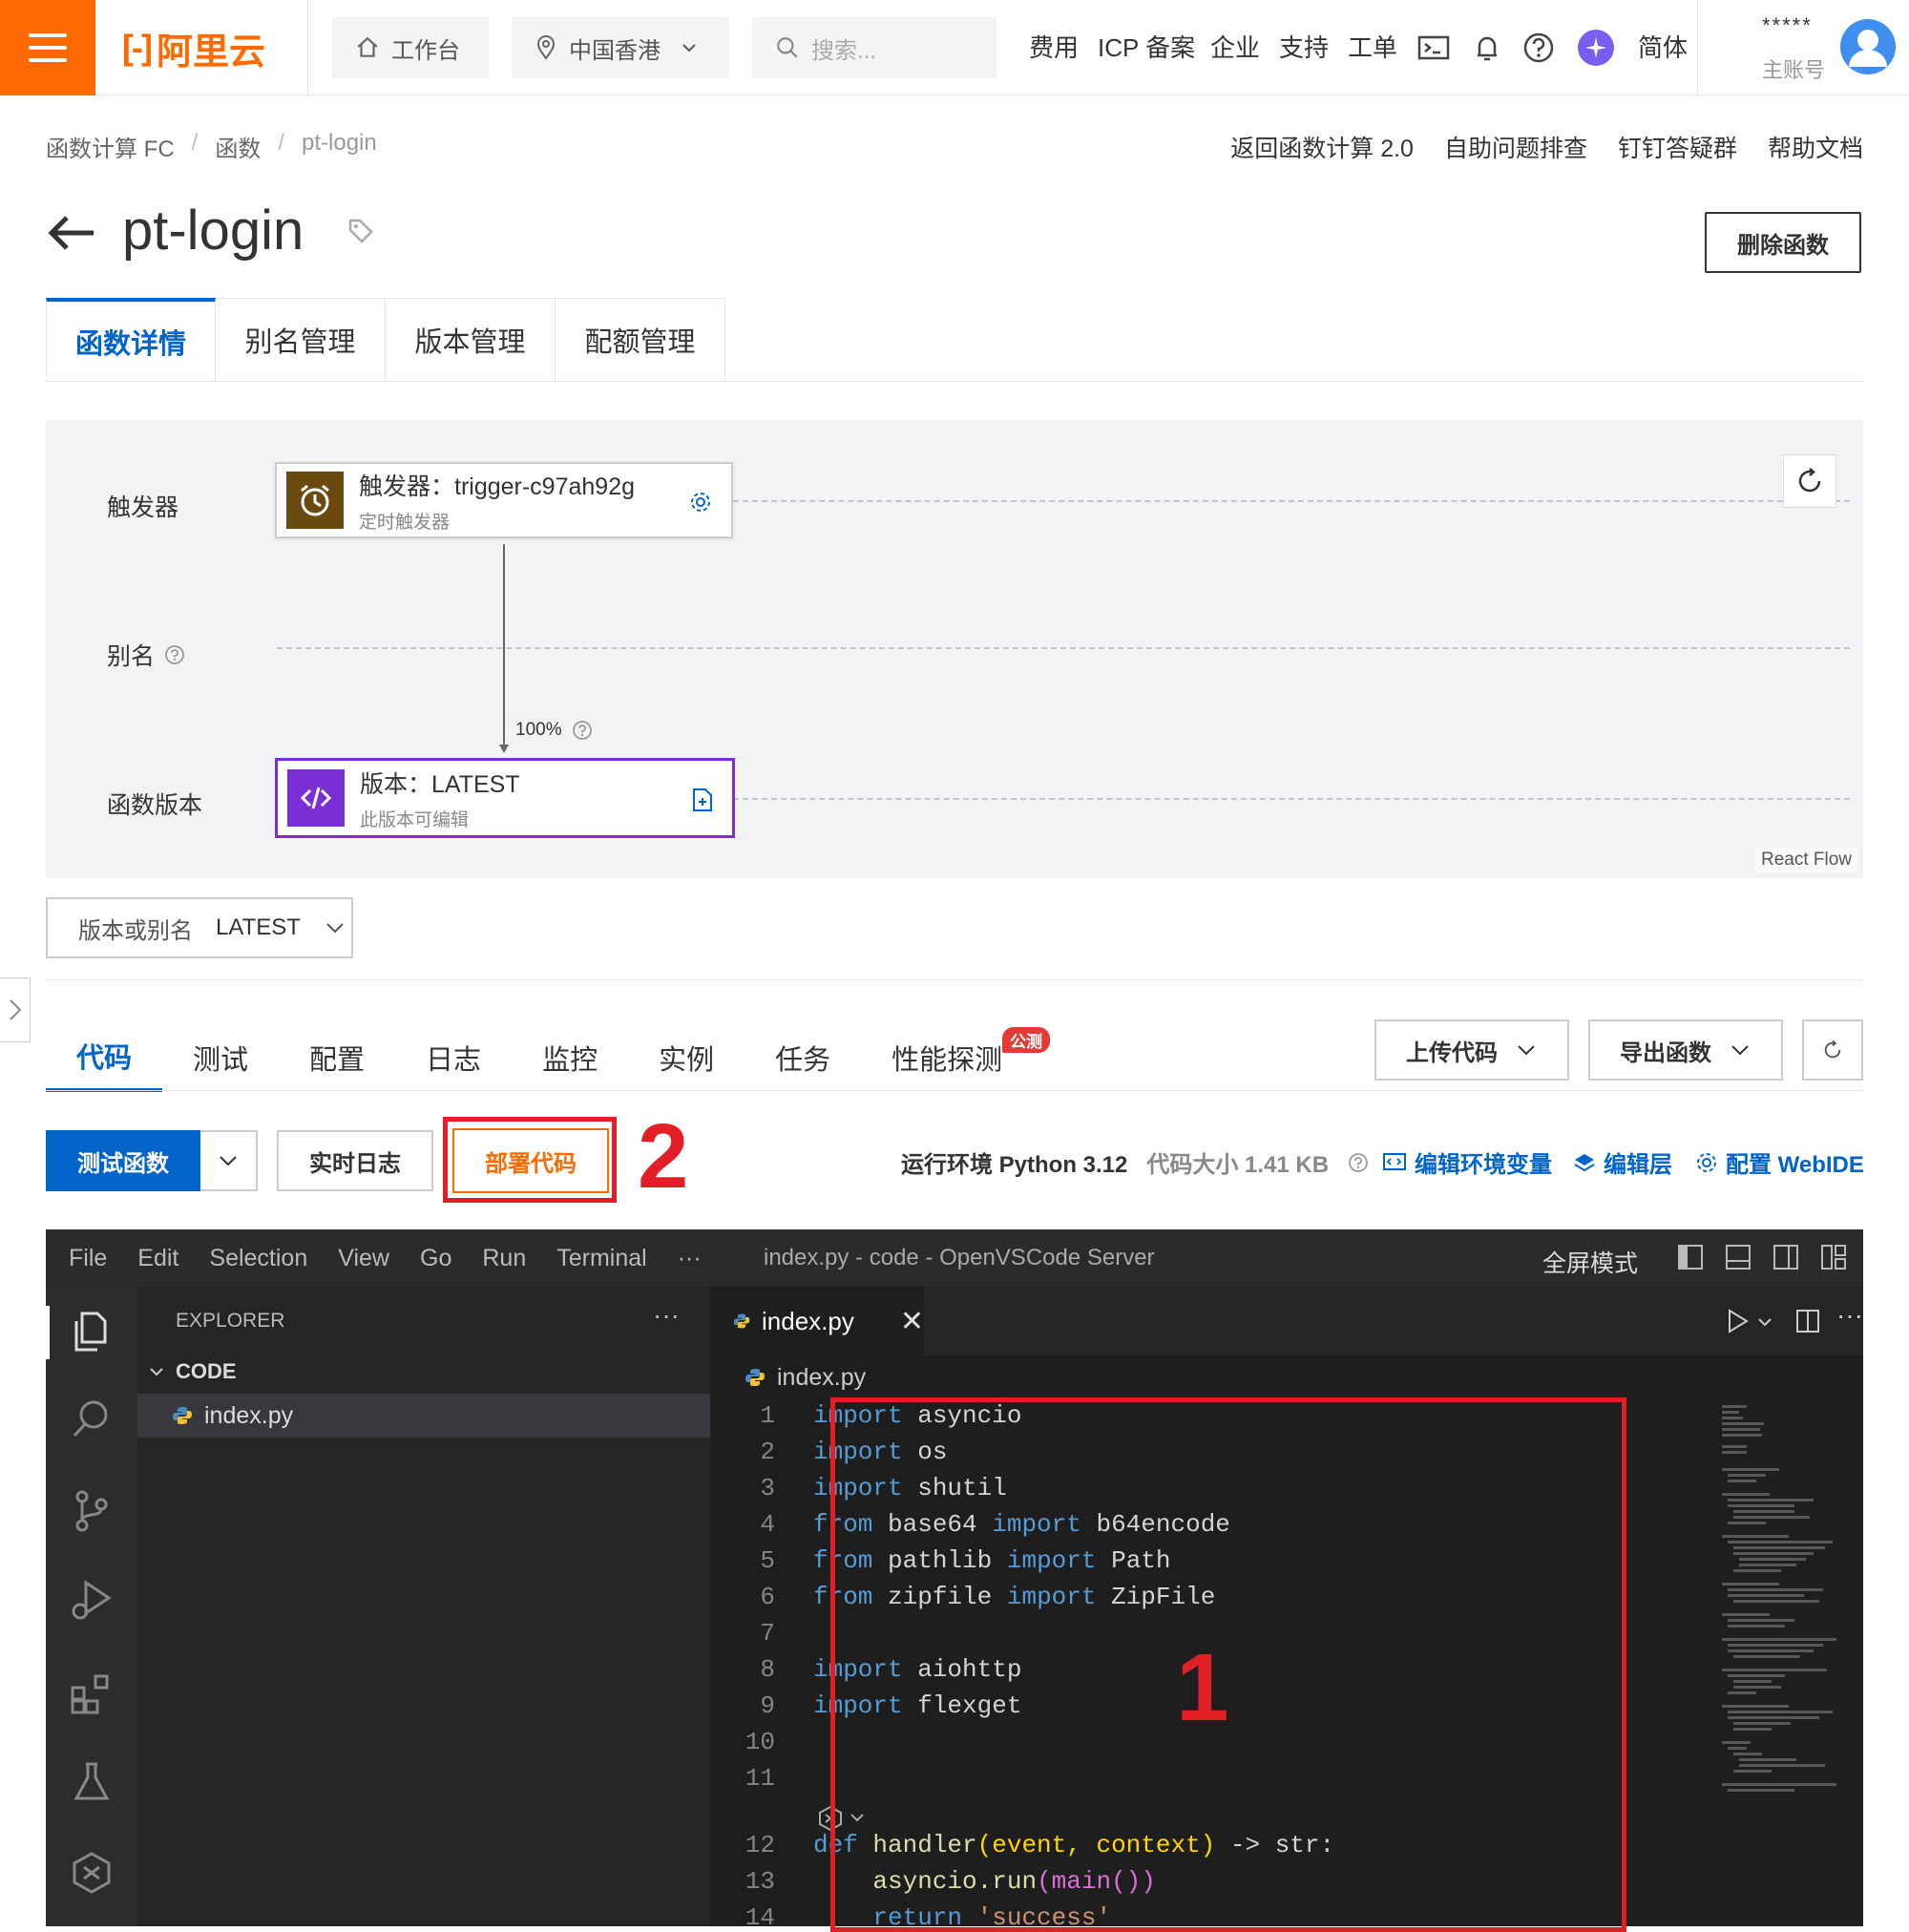 The height and width of the screenshot is (1932, 1909). Describe the element at coordinates (221, 1057) in the screenshot. I see `tab-test: 测试` at that location.